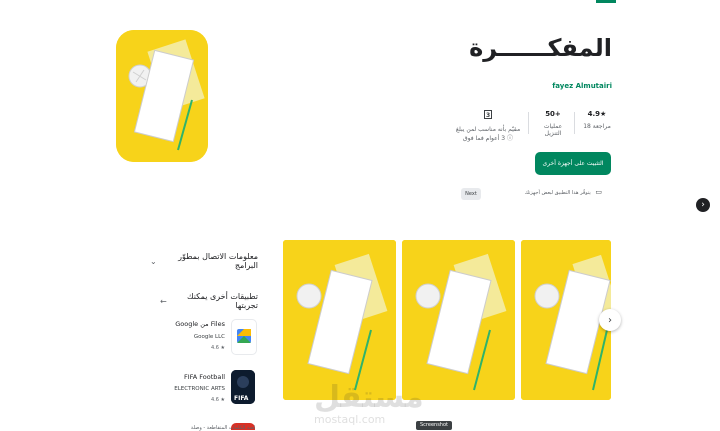  I want to click on developer-contact-heading: معلومات الاتصال بمطوّر البرامج, so click(218, 261).